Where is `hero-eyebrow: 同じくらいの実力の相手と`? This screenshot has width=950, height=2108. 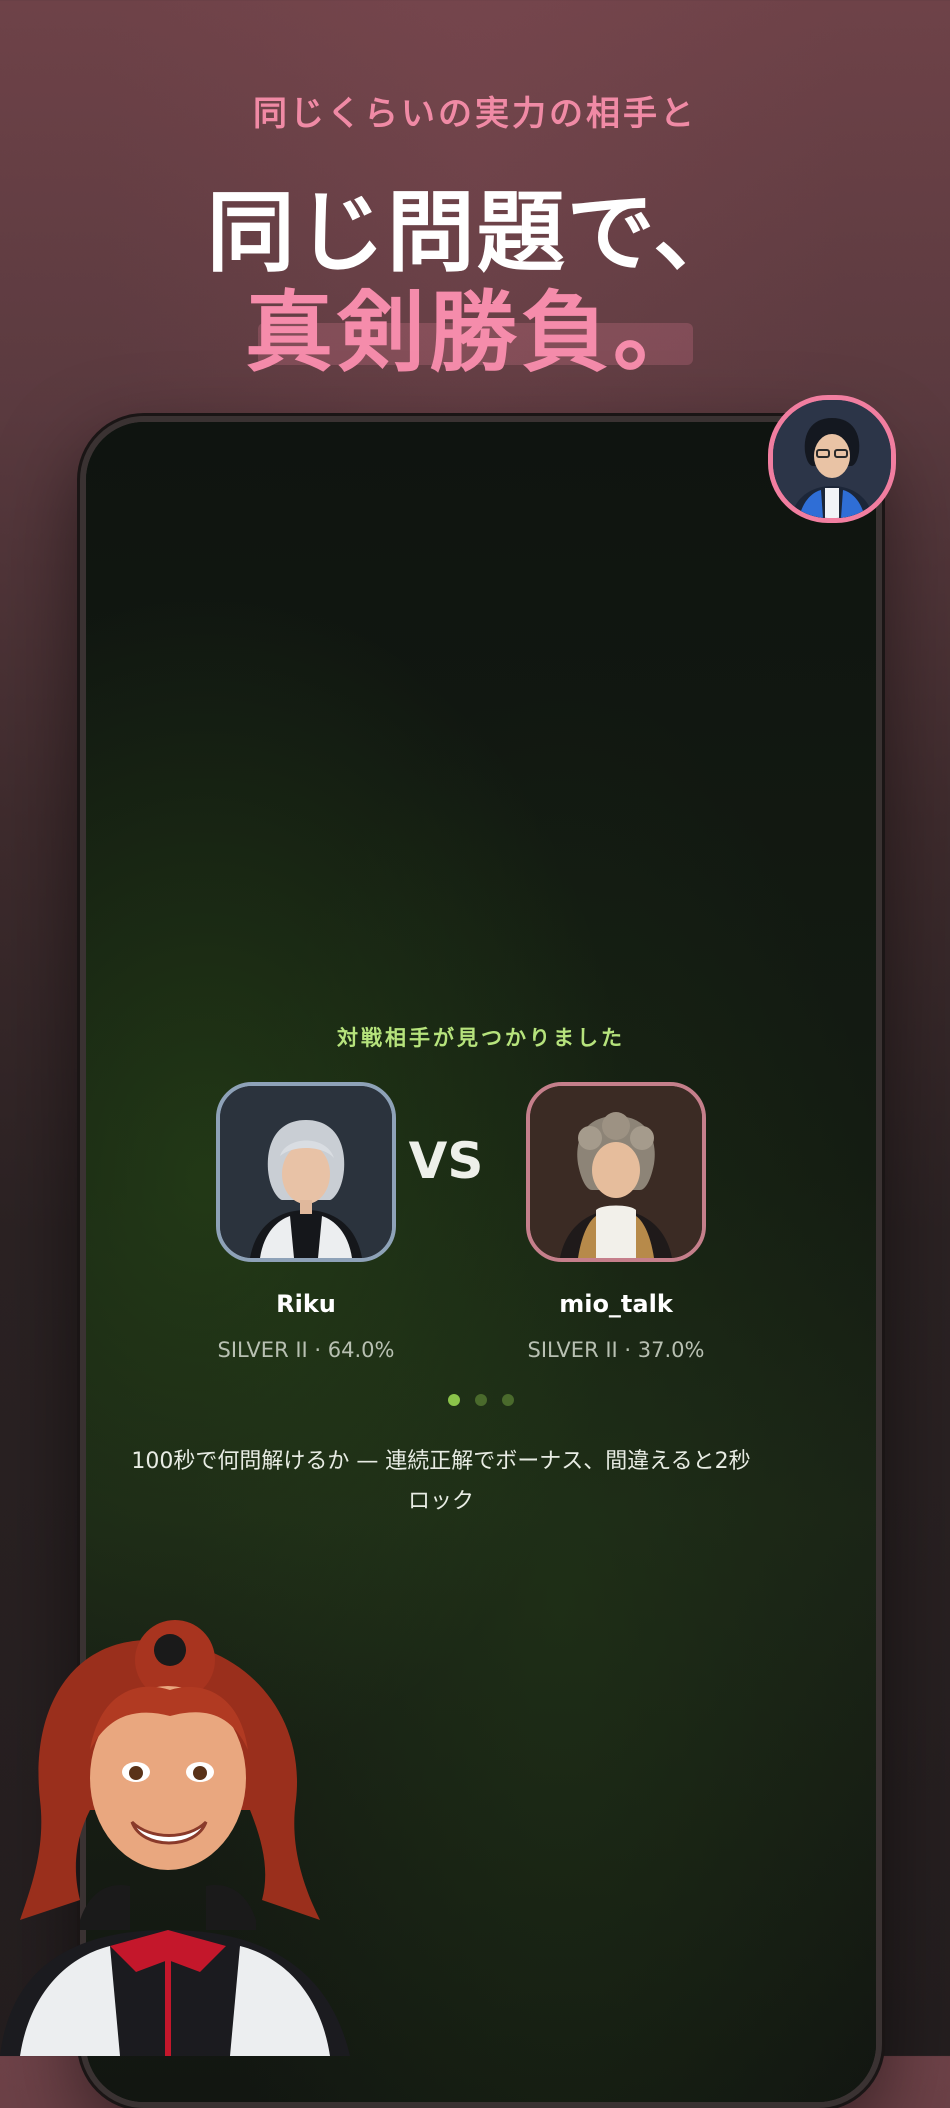 hero-eyebrow: 同じくらいの実力の相手と is located at coordinates (475, 114).